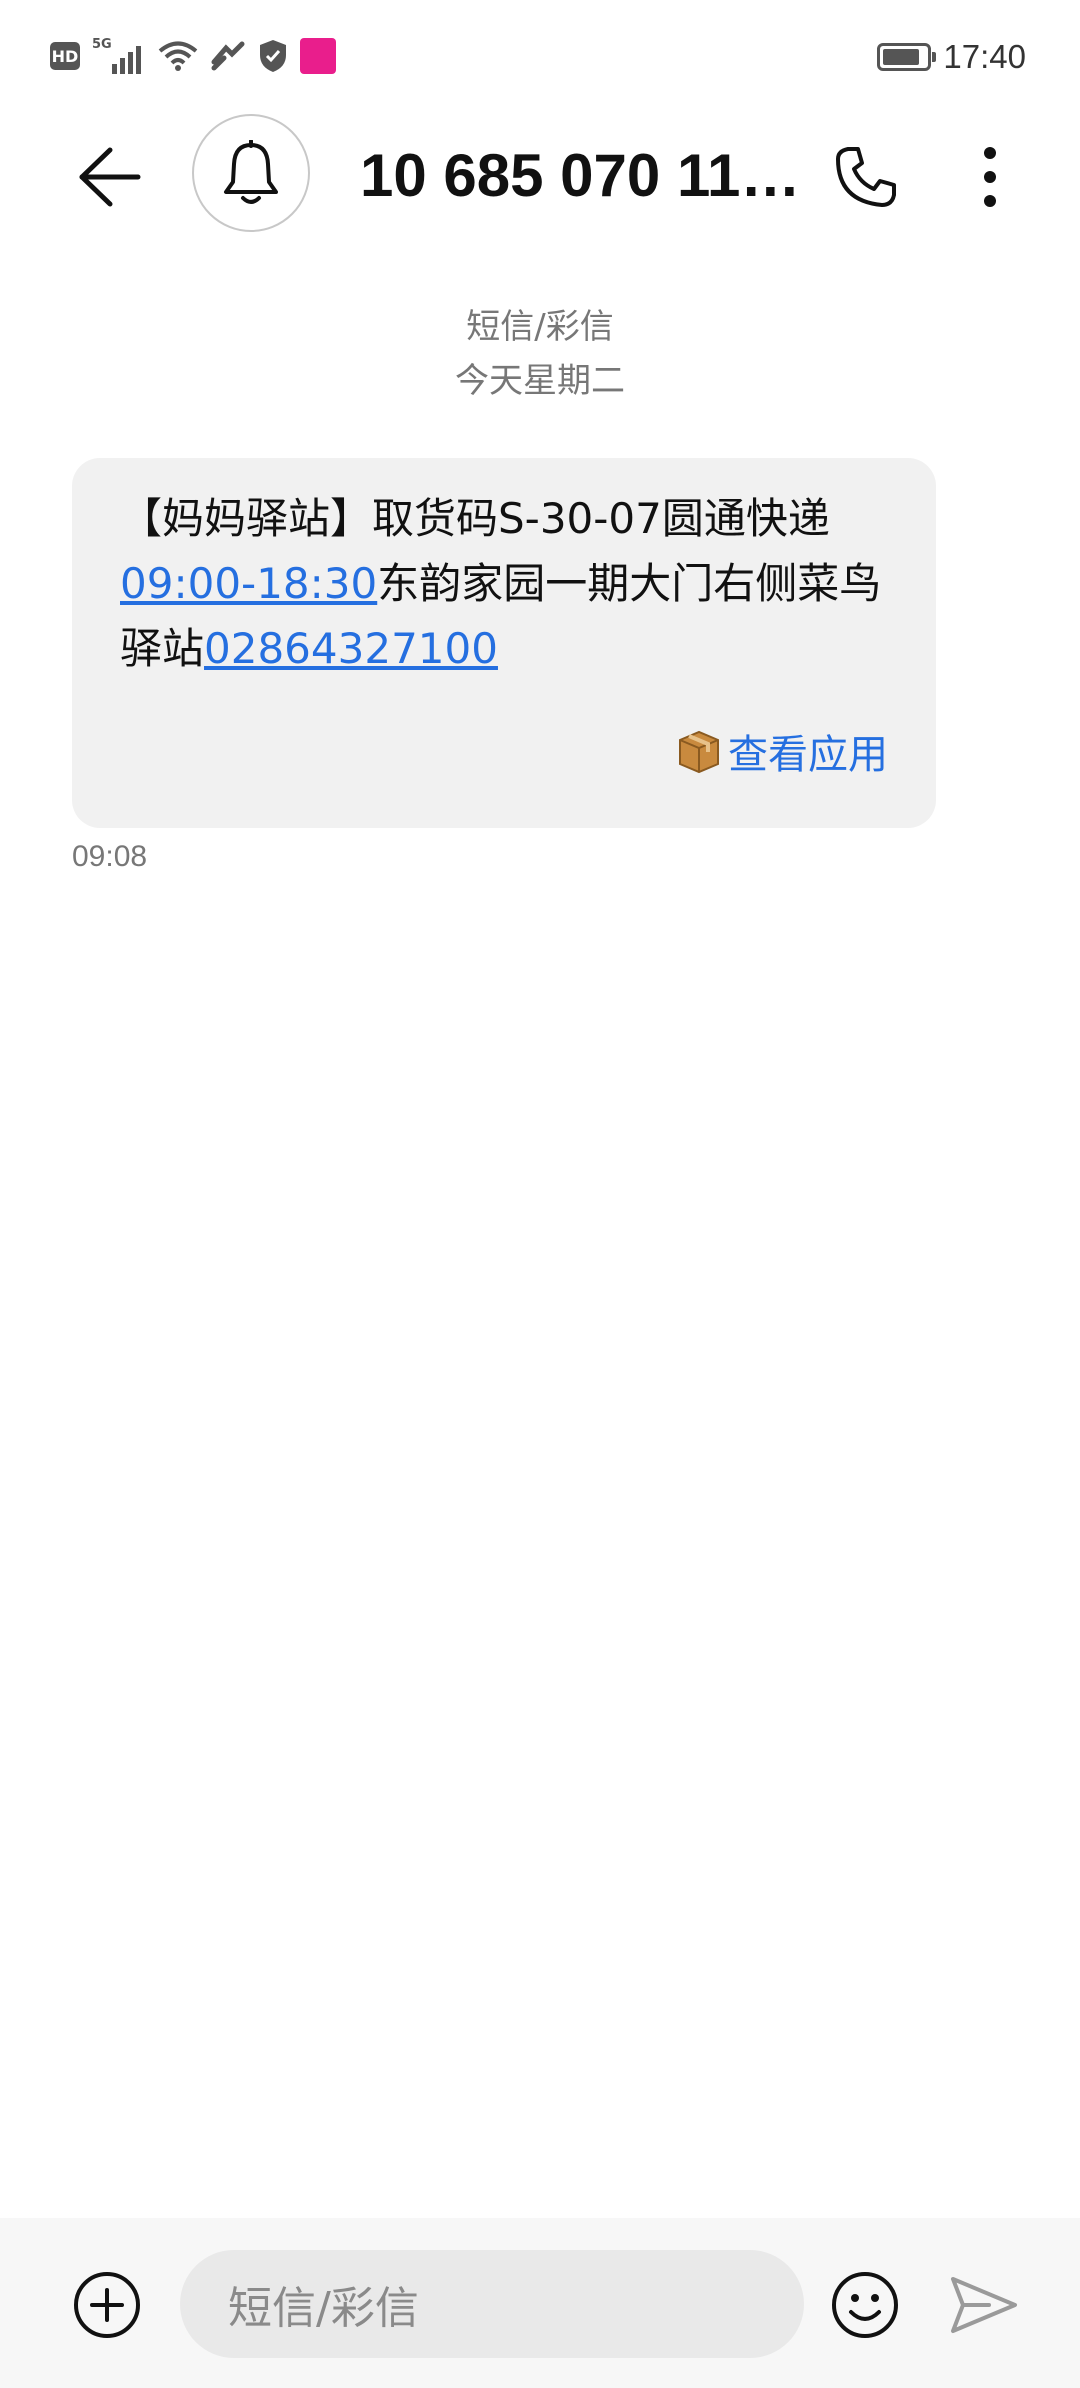 Image resolution: width=1080 pixels, height=2388 pixels. Describe the element at coordinates (492, 2304) in the screenshot. I see `message-input: 短信/彩信` at that location.